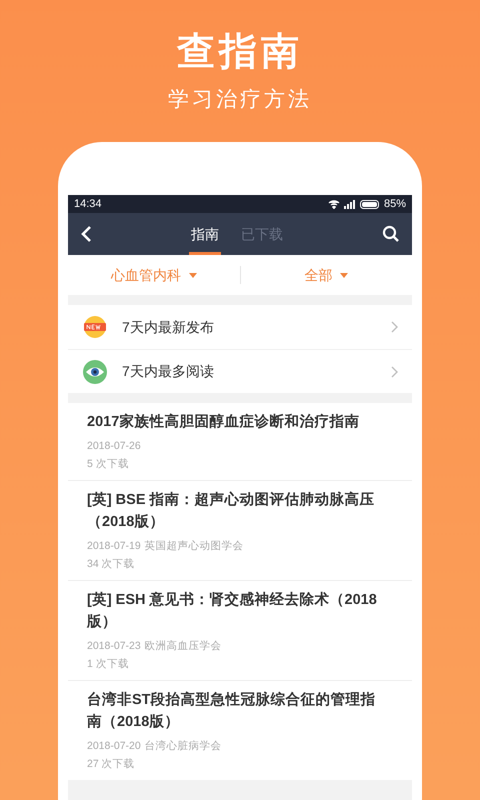  I want to click on new-badge-icon, so click(95, 327).